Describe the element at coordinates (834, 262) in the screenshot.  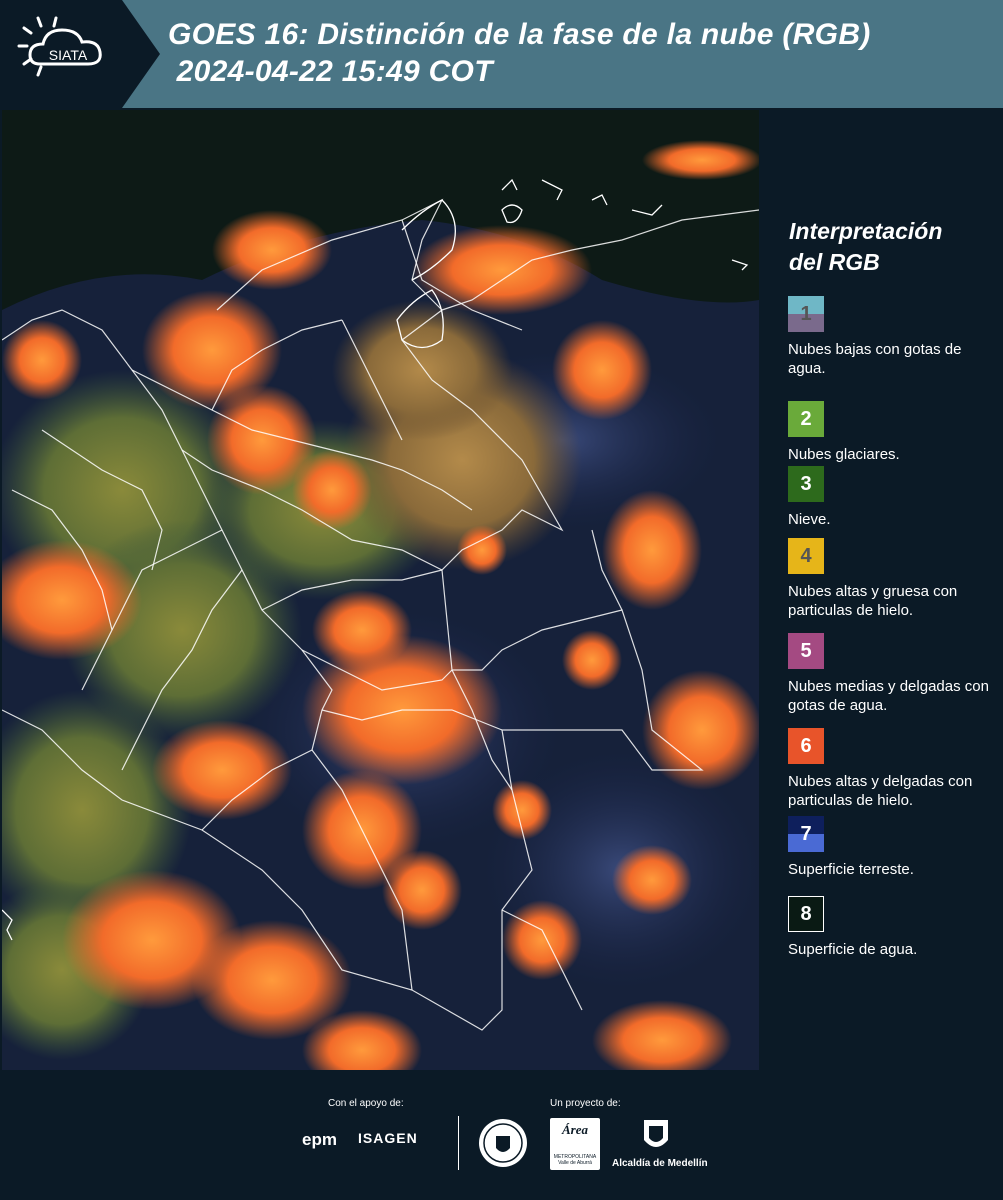
I see `legend-title-line-2: del RGB` at that location.